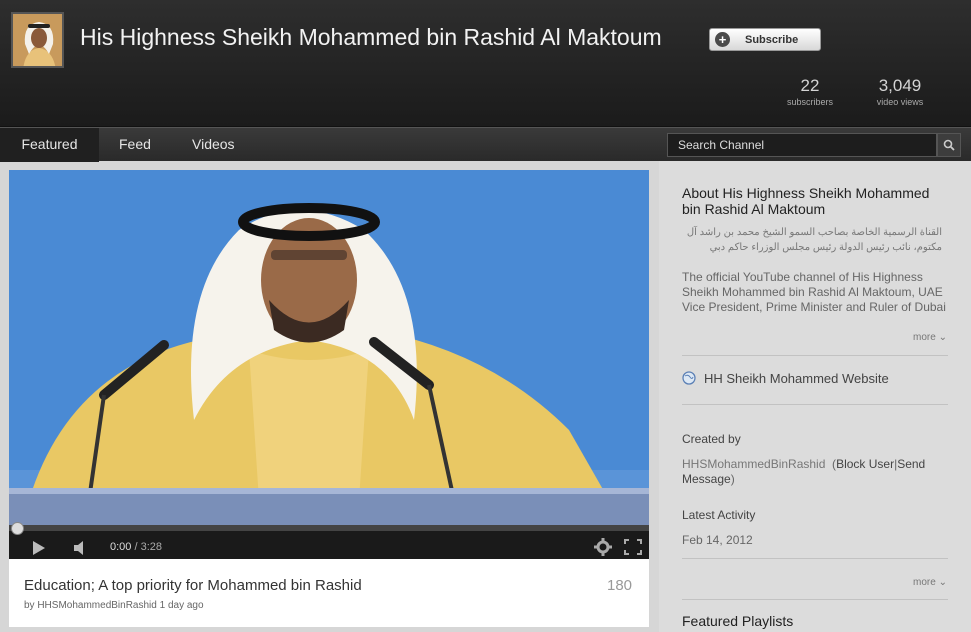 This screenshot has height=632, width=971. What do you see at coordinates (213, 145) in the screenshot?
I see `tab-videos: Videos` at bounding box center [213, 145].